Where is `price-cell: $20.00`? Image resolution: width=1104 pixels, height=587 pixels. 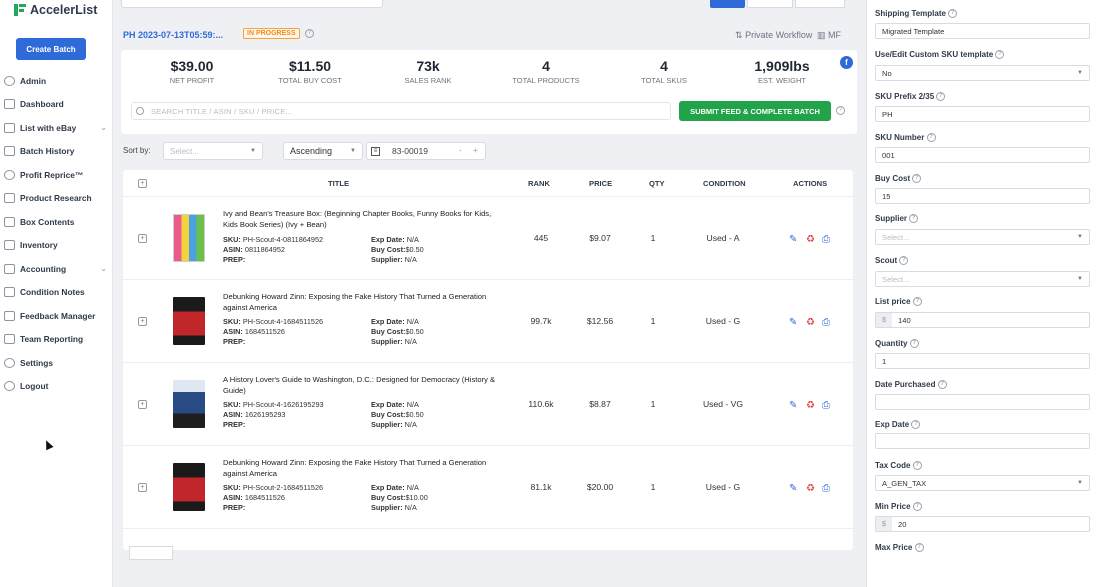 price-cell: $20.00 is located at coordinates (600, 487).